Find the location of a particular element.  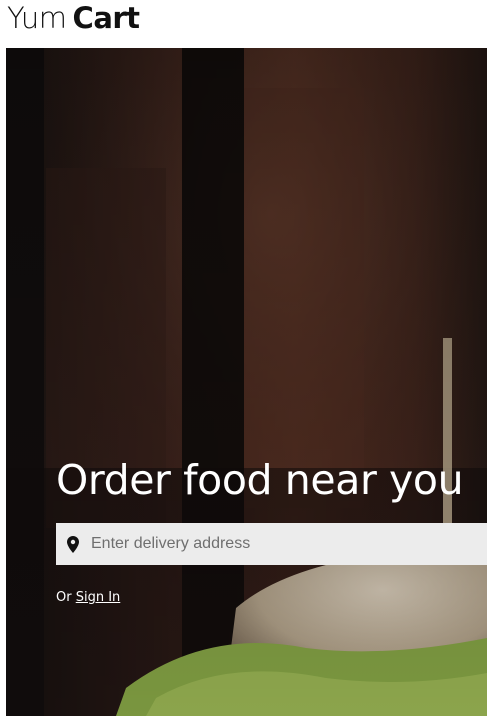

hero-headline: Order food near you is located at coordinates (260, 480).